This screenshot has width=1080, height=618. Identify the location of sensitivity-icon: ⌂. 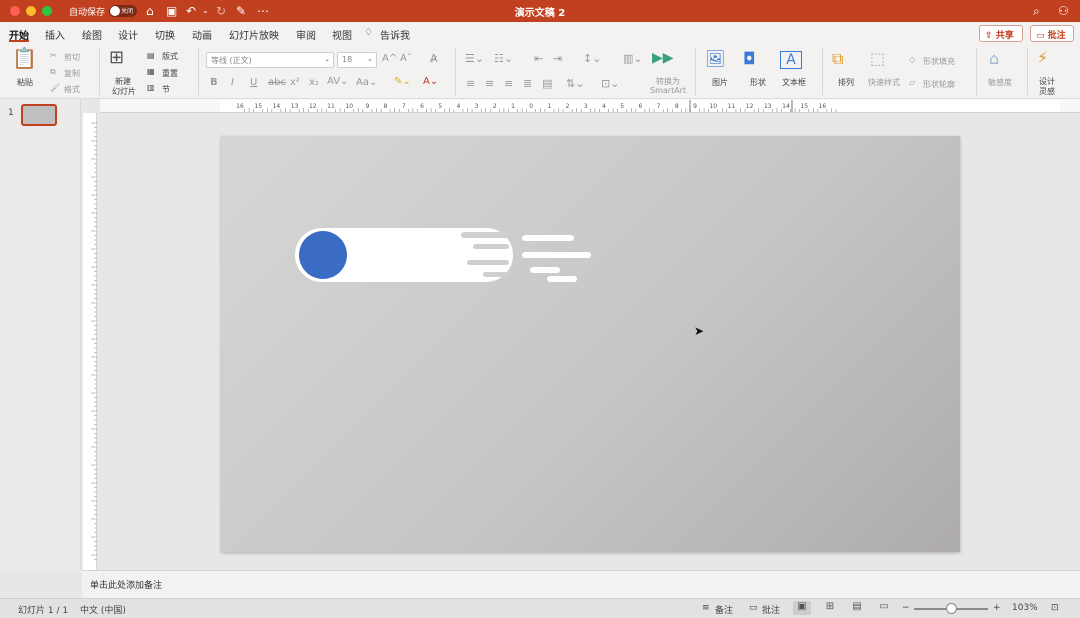
(994, 59).